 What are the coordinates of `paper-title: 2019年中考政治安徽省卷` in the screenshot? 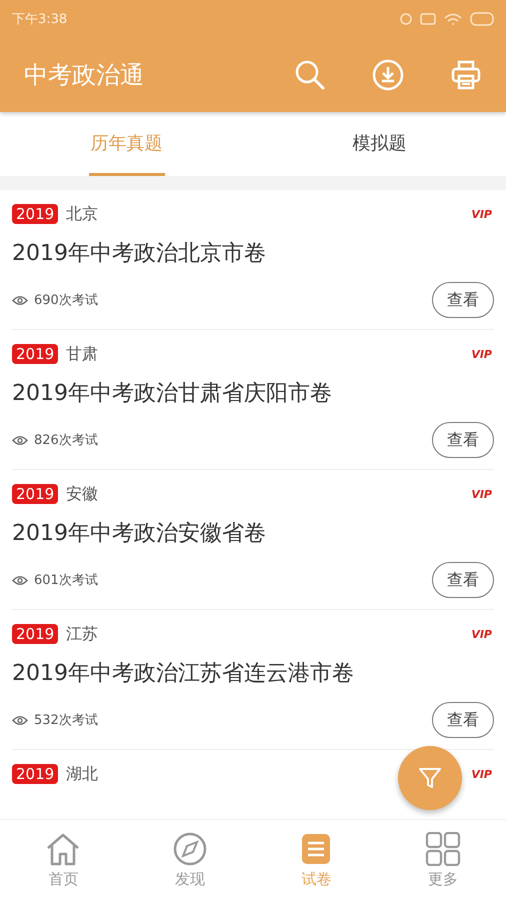 It's located at (253, 533).